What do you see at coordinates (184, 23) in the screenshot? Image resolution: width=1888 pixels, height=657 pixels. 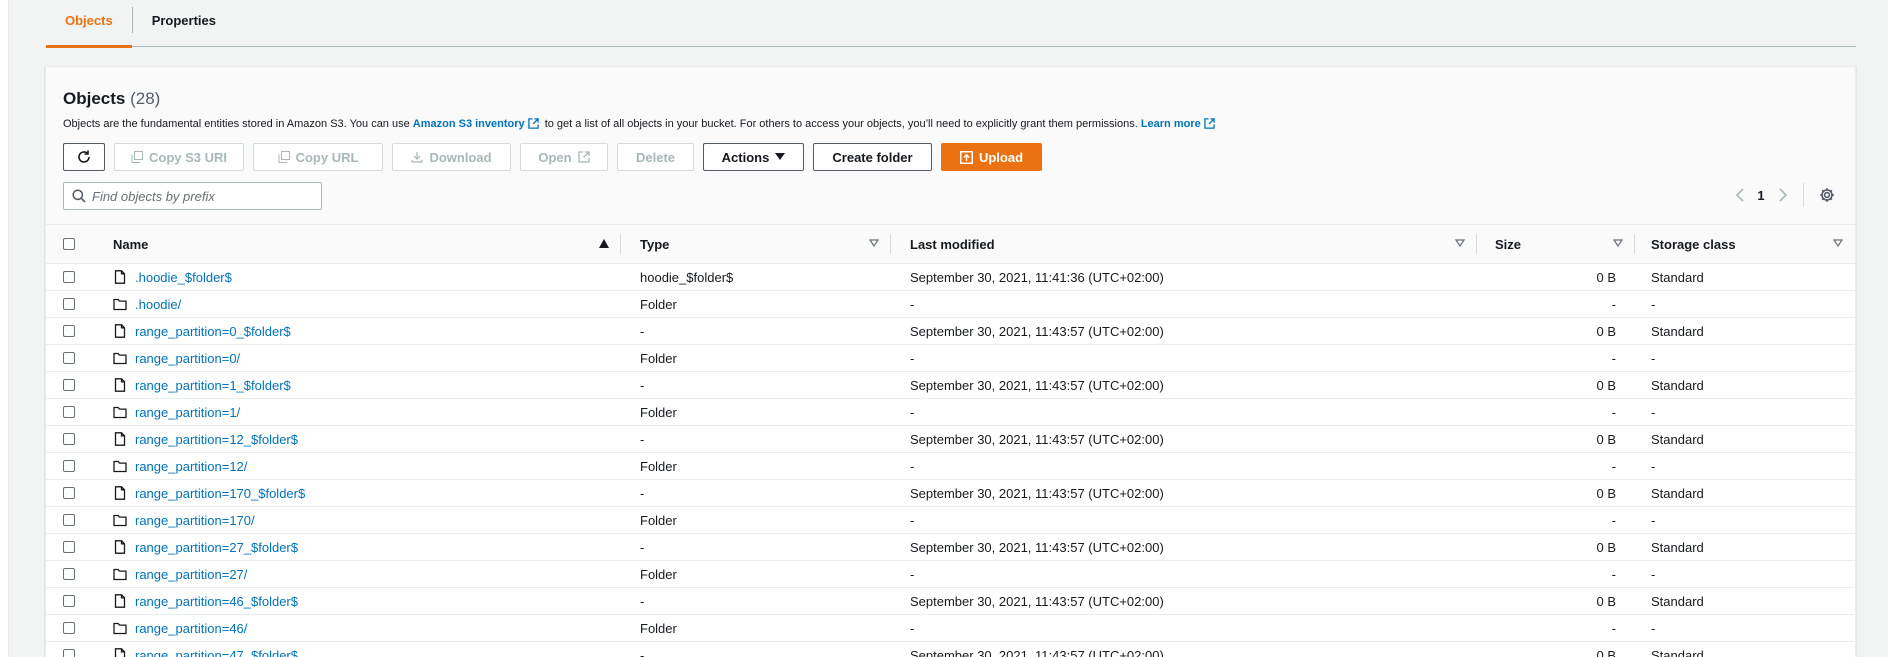 I see `tab-properties: Properties` at bounding box center [184, 23].